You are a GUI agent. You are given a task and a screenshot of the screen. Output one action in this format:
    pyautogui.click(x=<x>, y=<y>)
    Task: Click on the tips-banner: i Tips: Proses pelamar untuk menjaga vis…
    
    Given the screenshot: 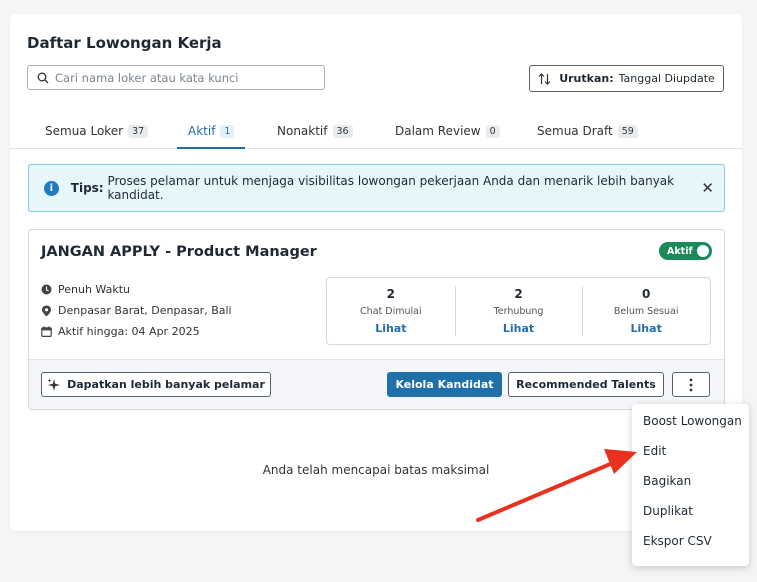 What is the action you would take?
    pyautogui.click(x=376, y=188)
    